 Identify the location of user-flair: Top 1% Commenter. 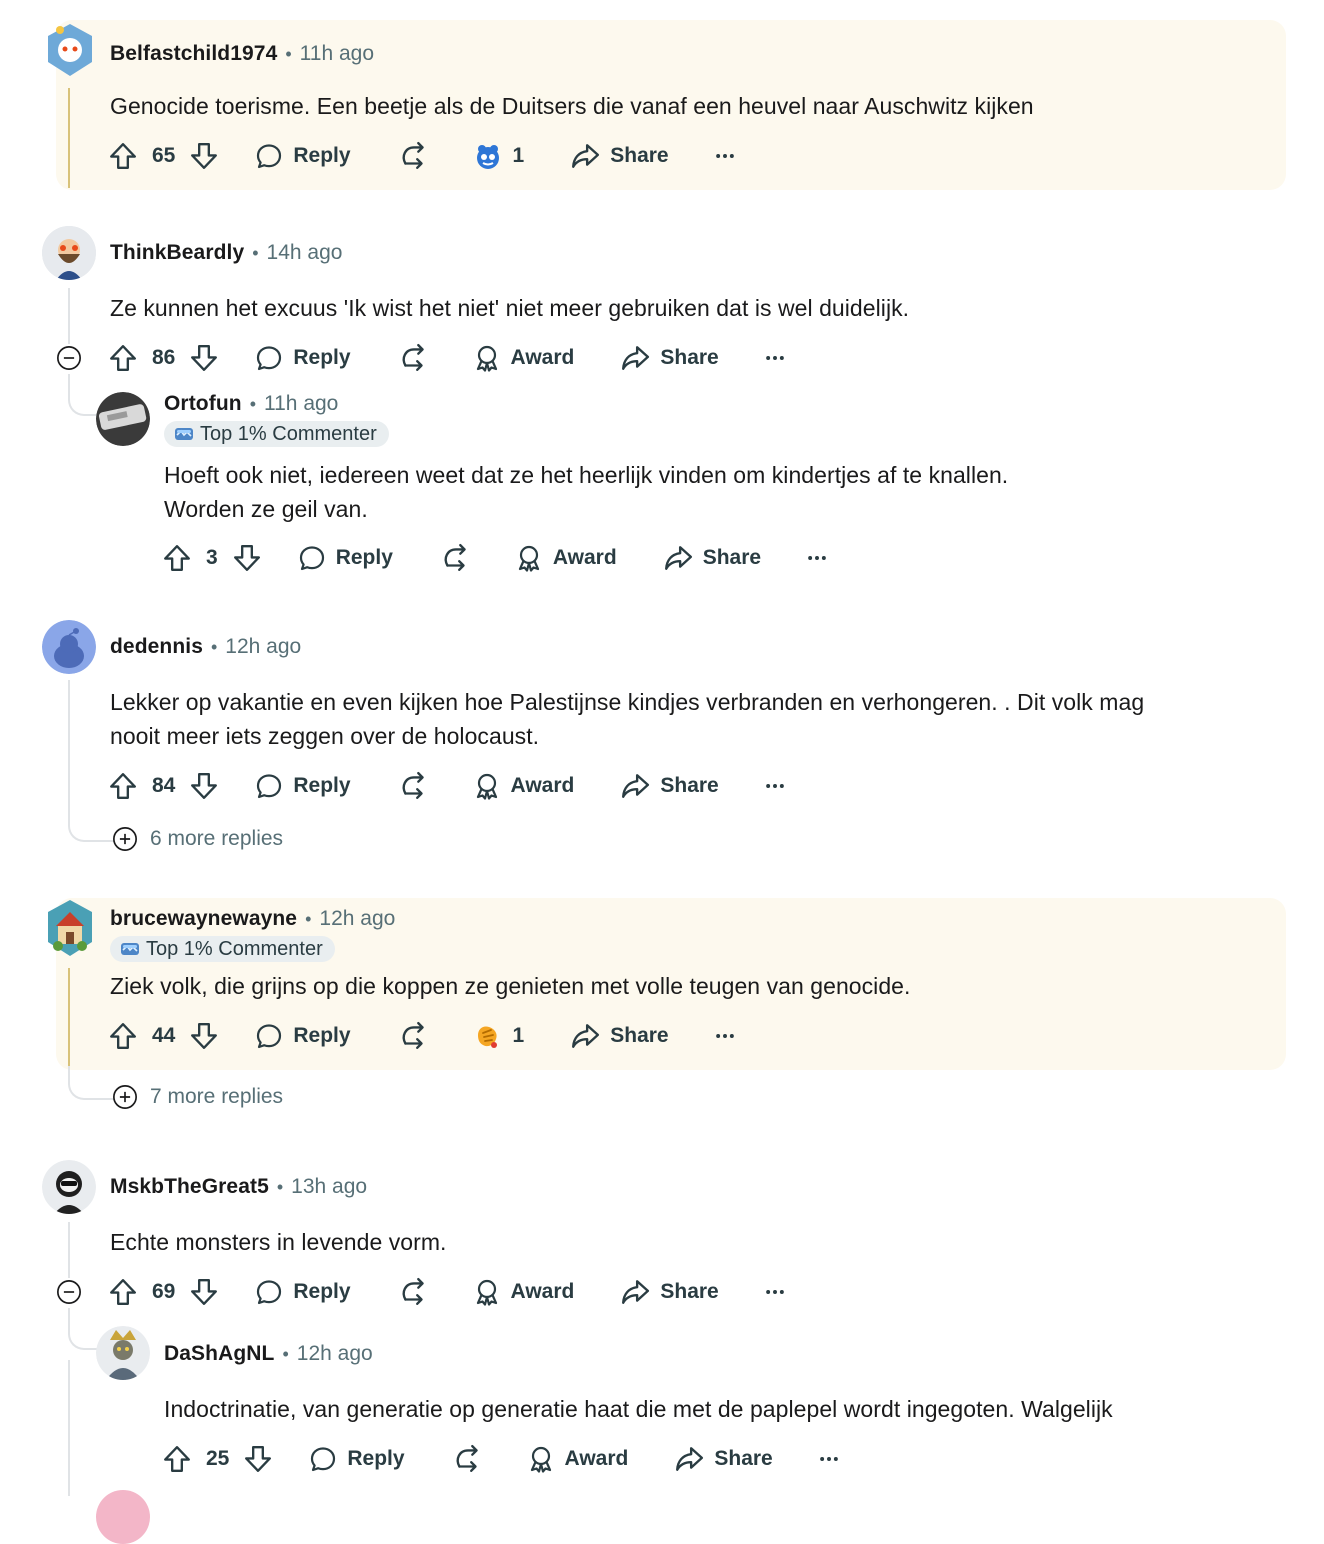
(276, 434).